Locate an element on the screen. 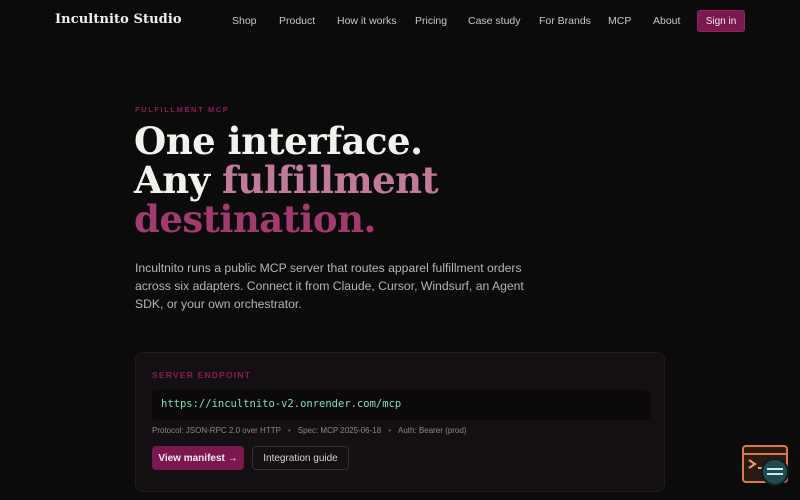 Image resolution: width=800 pixels, height=500 pixels. headline-line-1: One interface. is located at coordinates (278, 141).